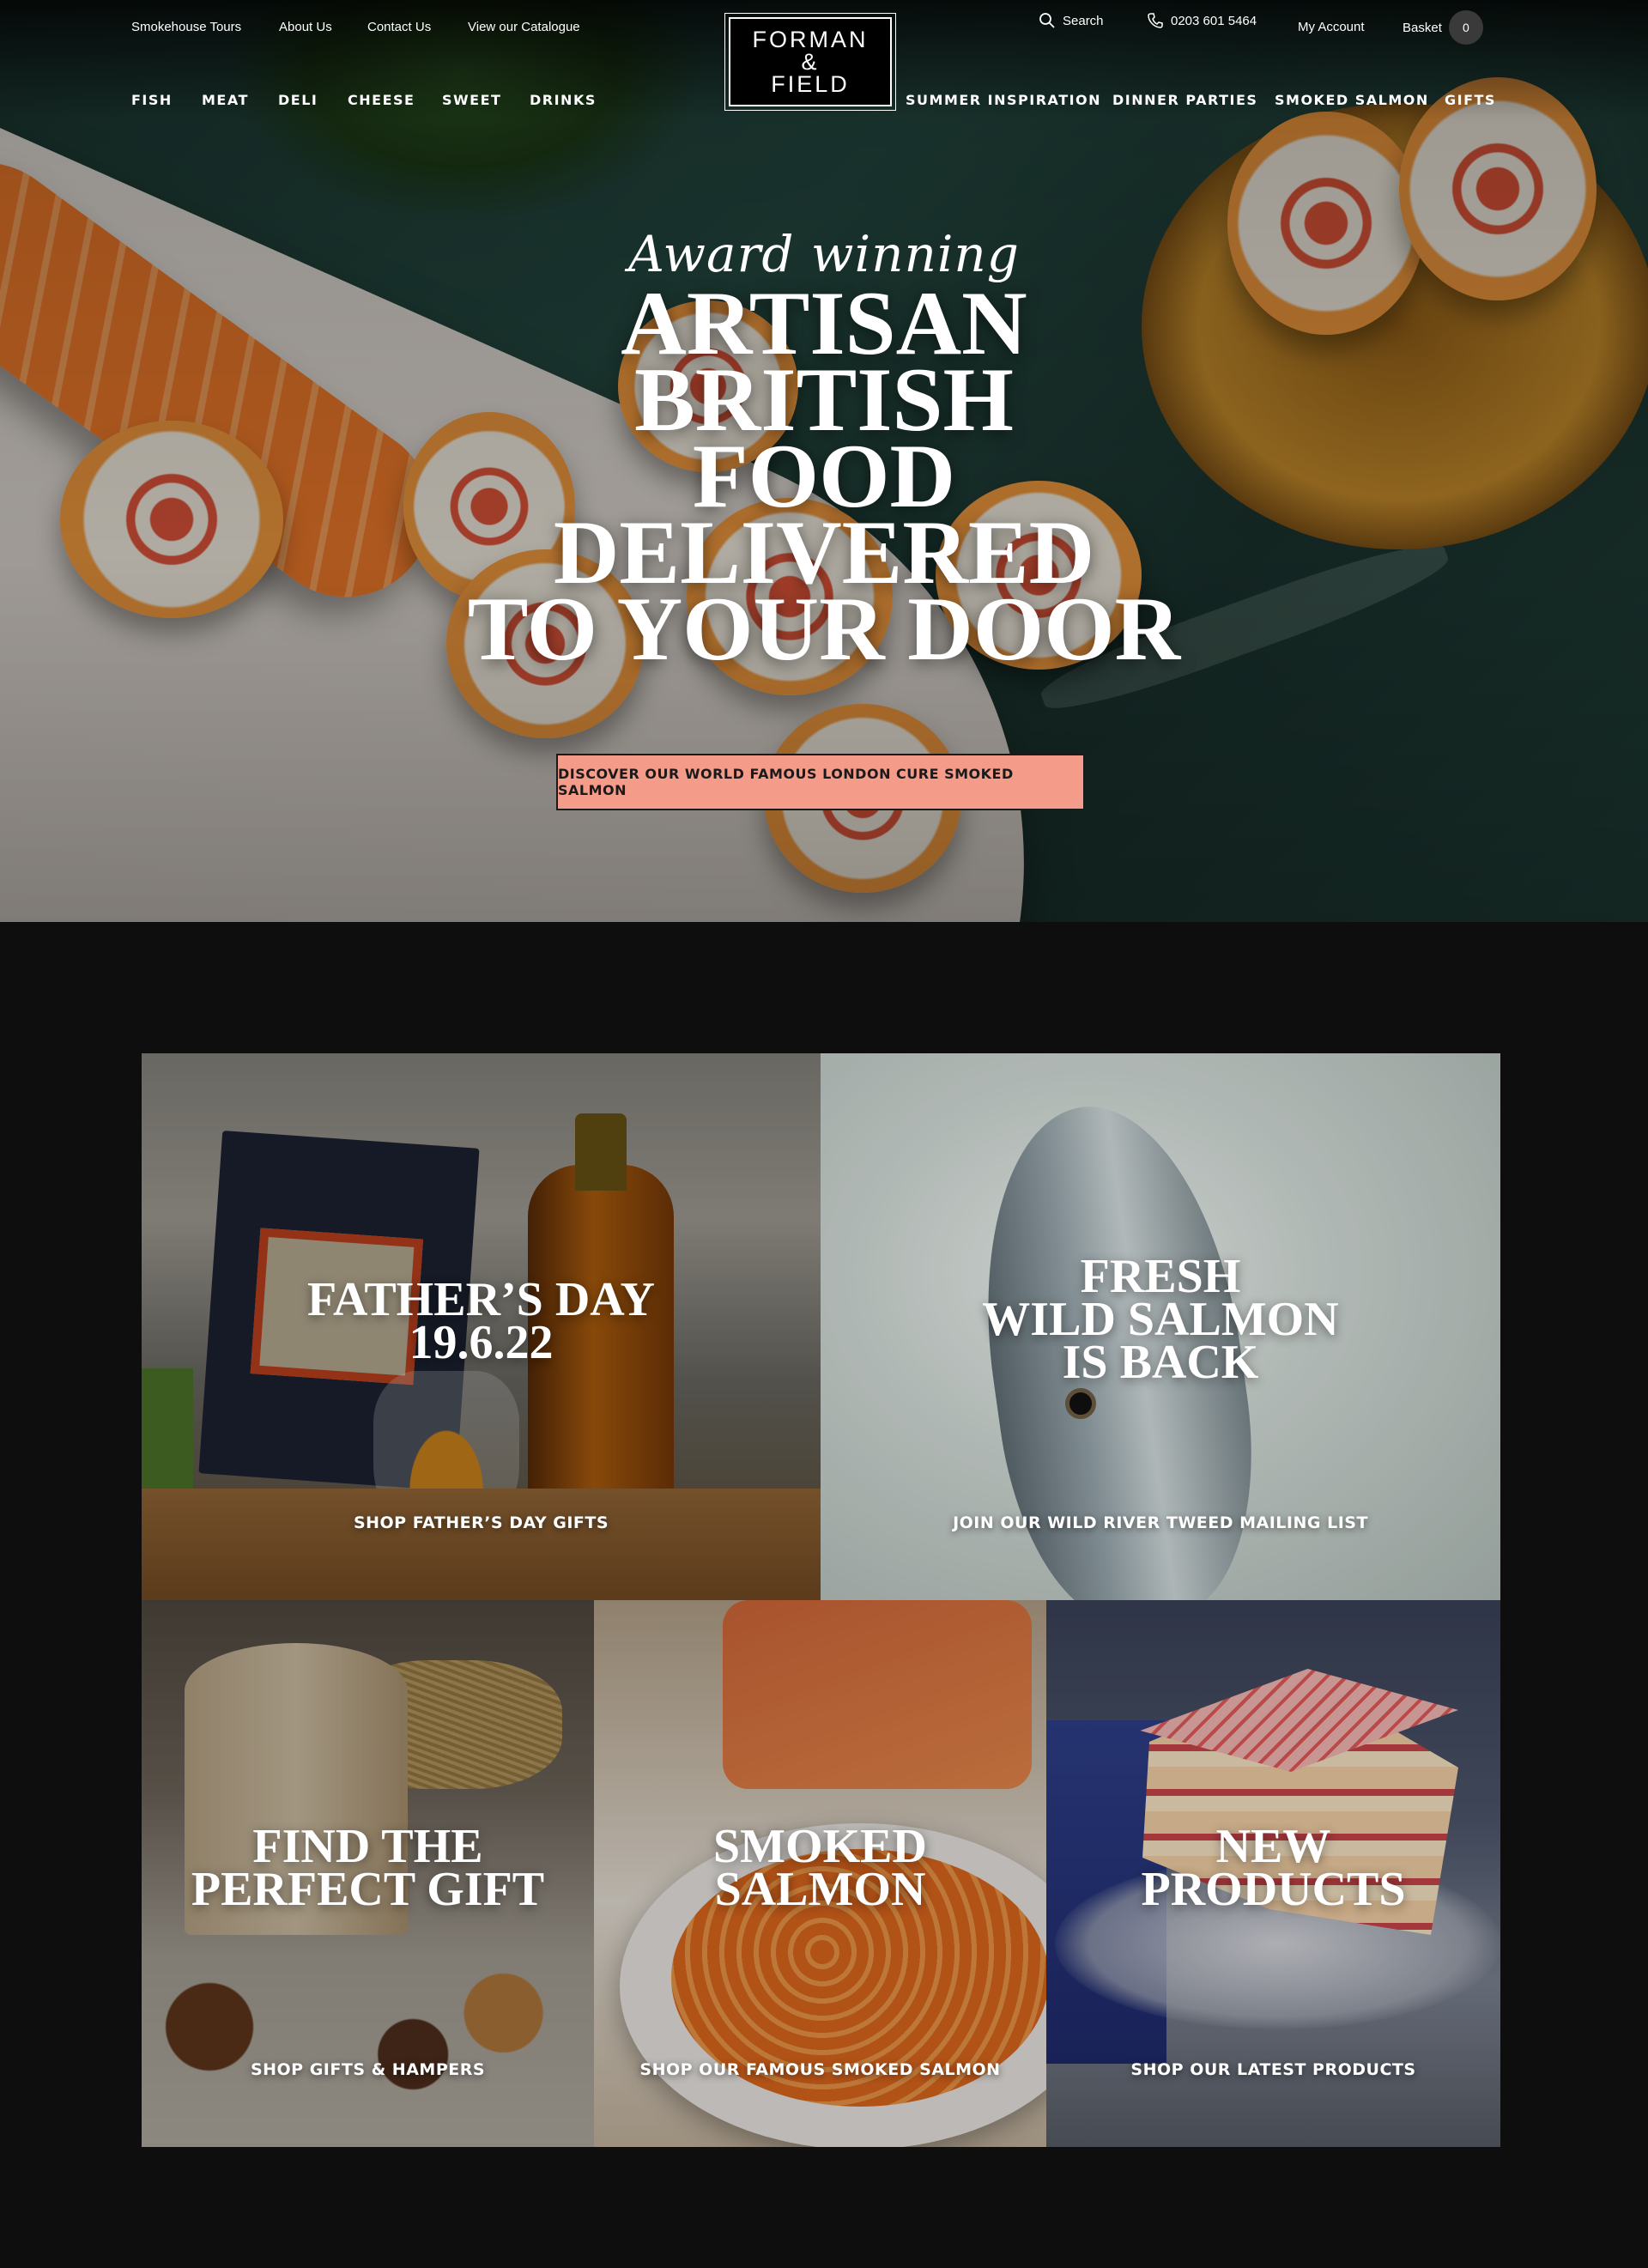  I want to click on link-contact-us: Contact Us, so click(399, 27).